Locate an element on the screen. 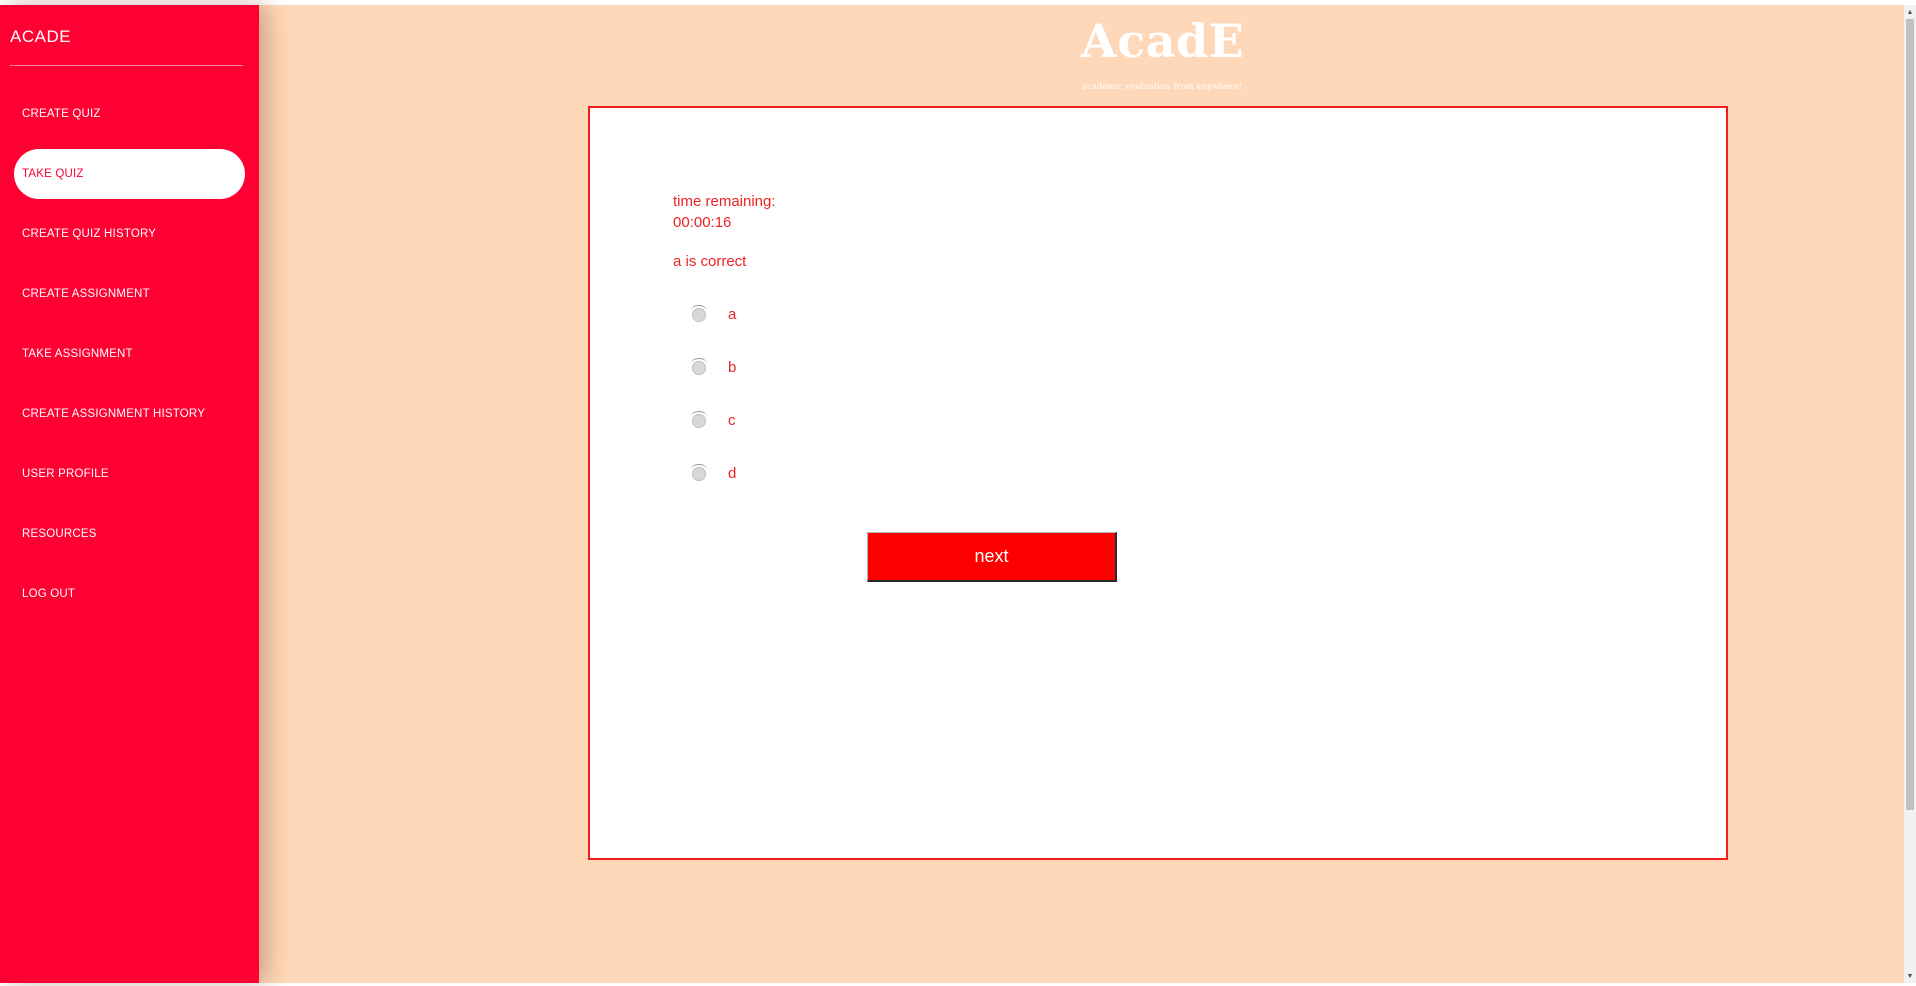 This screenshot has height=986, width=1916. option-label: c is located at coordinates (732, 420).